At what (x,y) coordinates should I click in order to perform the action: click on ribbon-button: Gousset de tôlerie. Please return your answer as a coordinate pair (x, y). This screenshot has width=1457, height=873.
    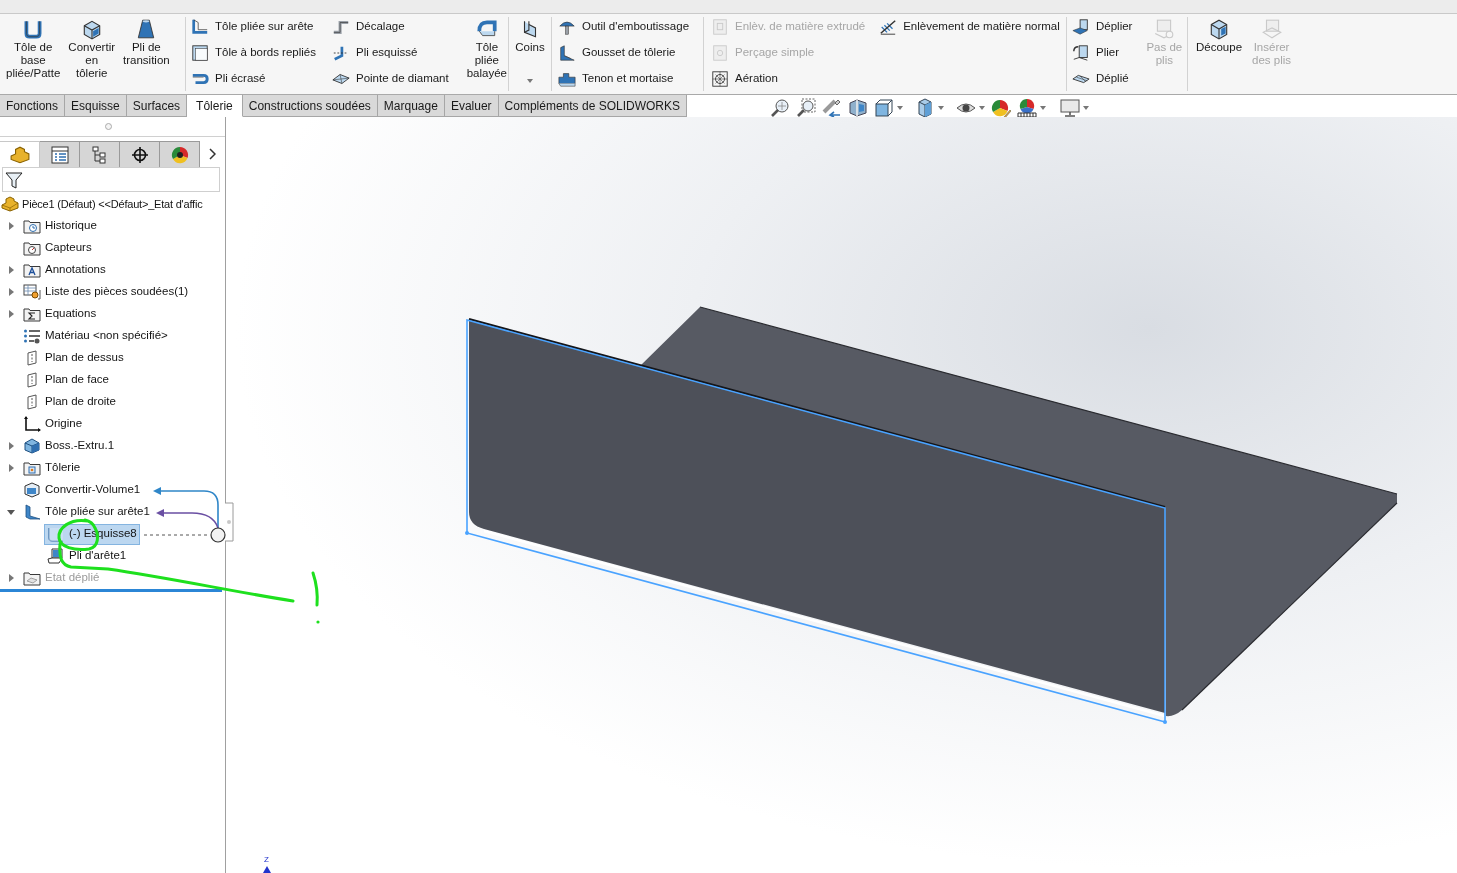
    Looking at the image, I should click on (624, 53).